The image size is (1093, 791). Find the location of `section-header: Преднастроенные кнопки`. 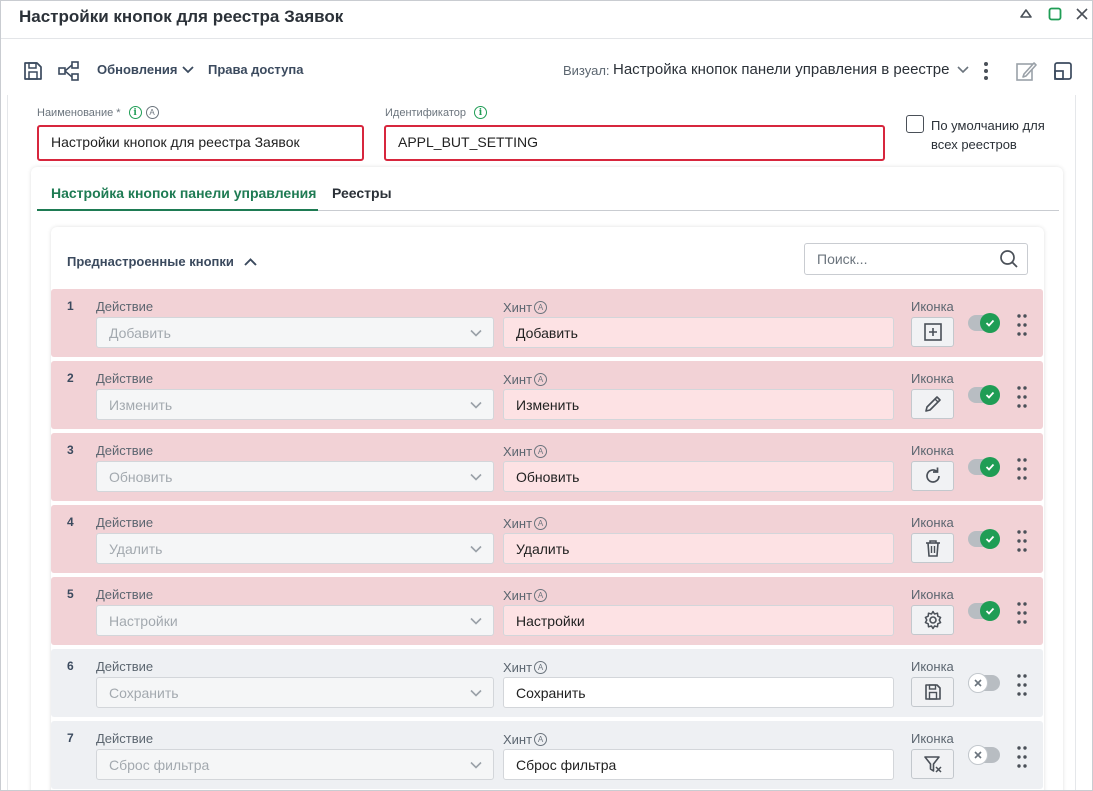

section-header: Преднастроенные кнопки is located at coordinates (162, 261).